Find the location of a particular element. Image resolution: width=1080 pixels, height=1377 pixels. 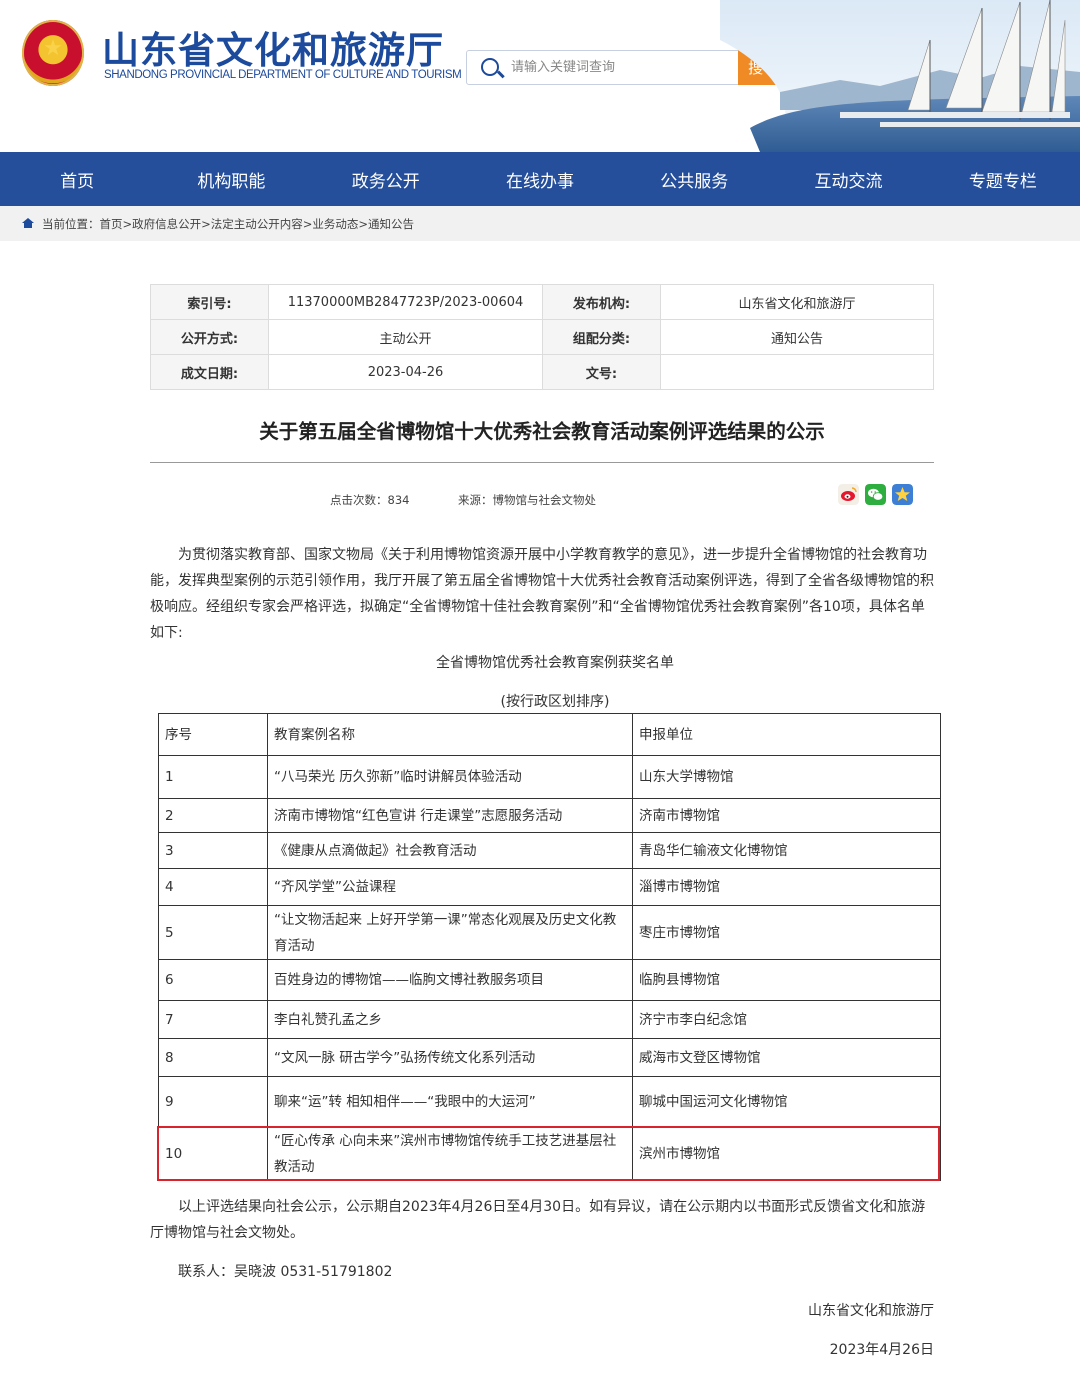

nav-item-home: 首页 is located at coordinates (77, 179).